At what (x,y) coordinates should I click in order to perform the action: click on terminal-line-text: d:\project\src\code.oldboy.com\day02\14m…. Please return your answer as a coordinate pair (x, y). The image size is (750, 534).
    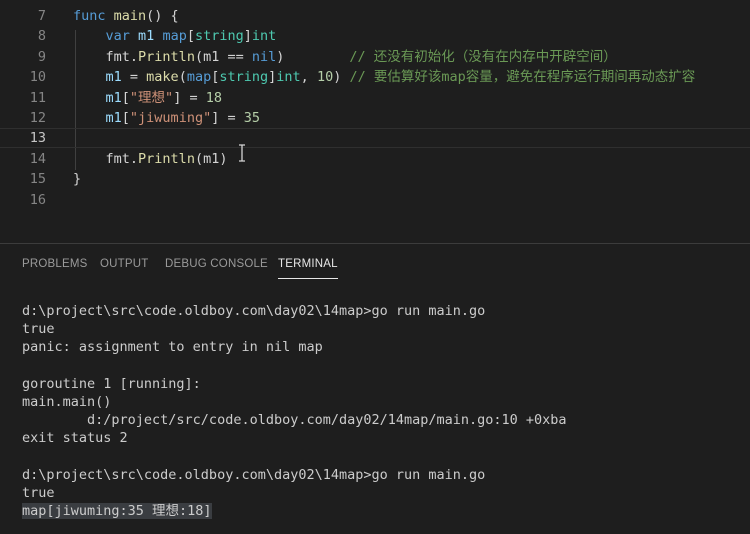
    Looking at the image, I should click on (254, 474).